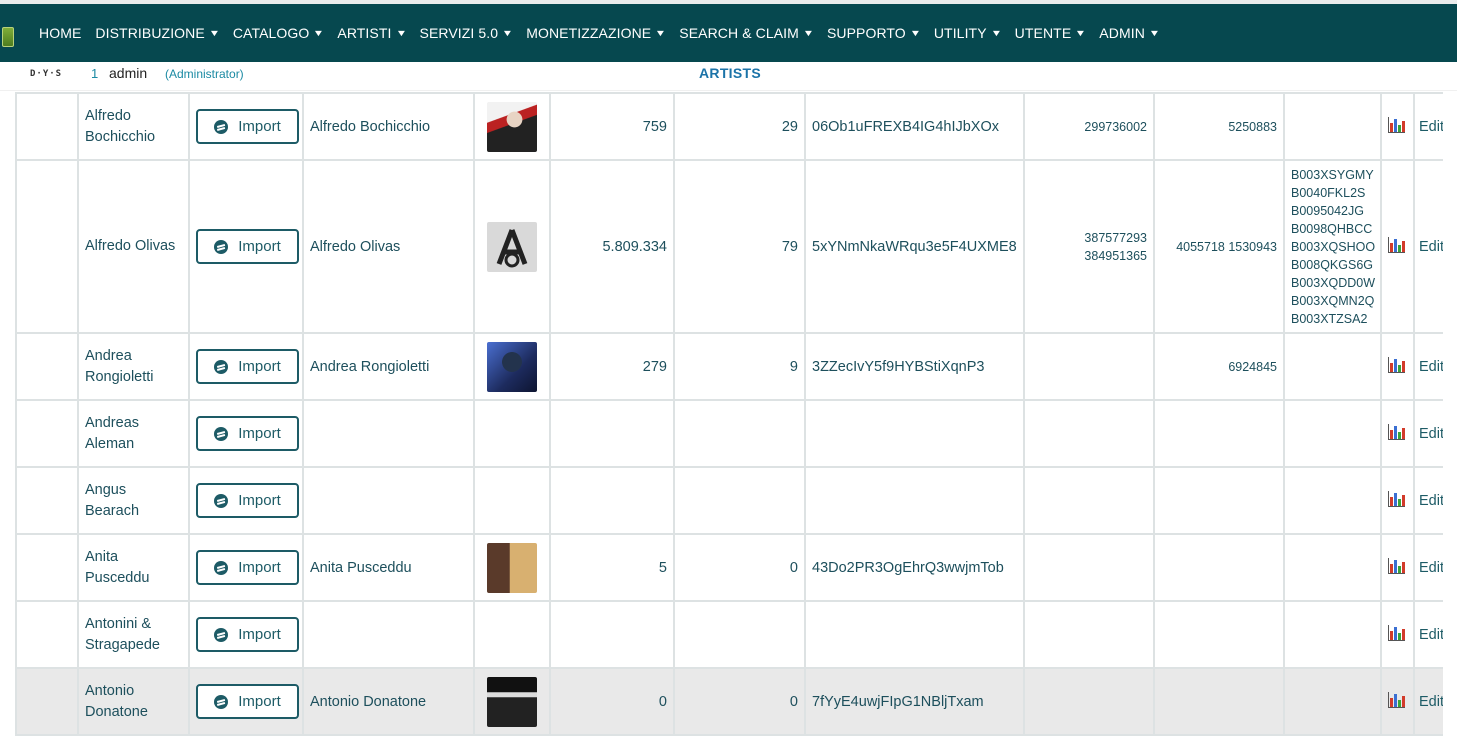 Image resolution: width=1457 pixels, height=737 pixels. Describe the element at coordinates (371, 33) in the screenshot. I see `nav-item-artisti: ARTISTI ▼` at that location.